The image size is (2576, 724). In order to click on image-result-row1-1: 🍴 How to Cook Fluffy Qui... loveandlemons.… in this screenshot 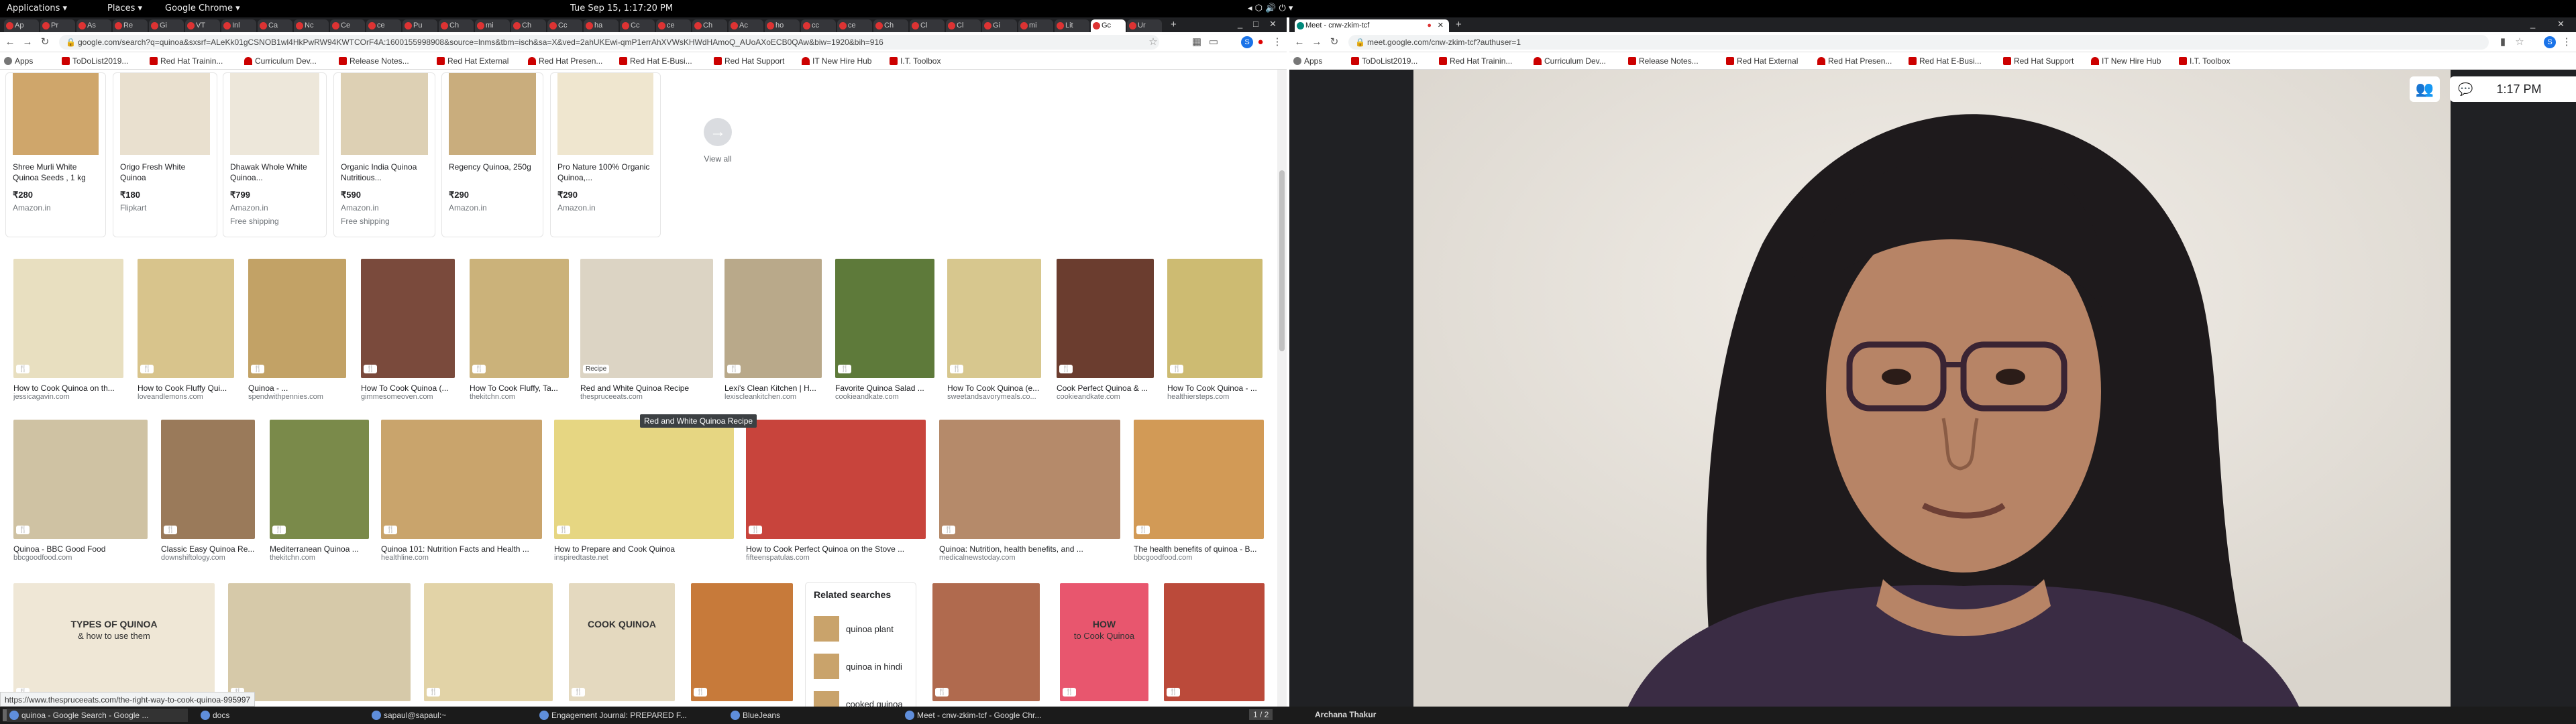, I will do `click(186, 330)`.